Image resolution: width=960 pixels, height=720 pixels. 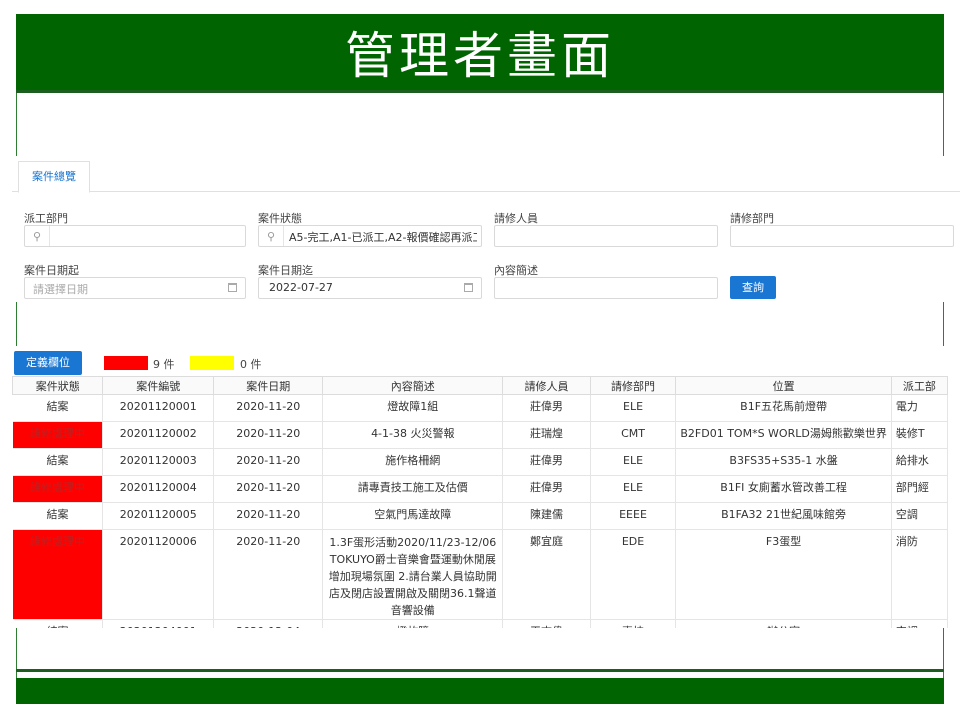 I want to click on cell-id: 20201120001, so click(x=158, y=408).